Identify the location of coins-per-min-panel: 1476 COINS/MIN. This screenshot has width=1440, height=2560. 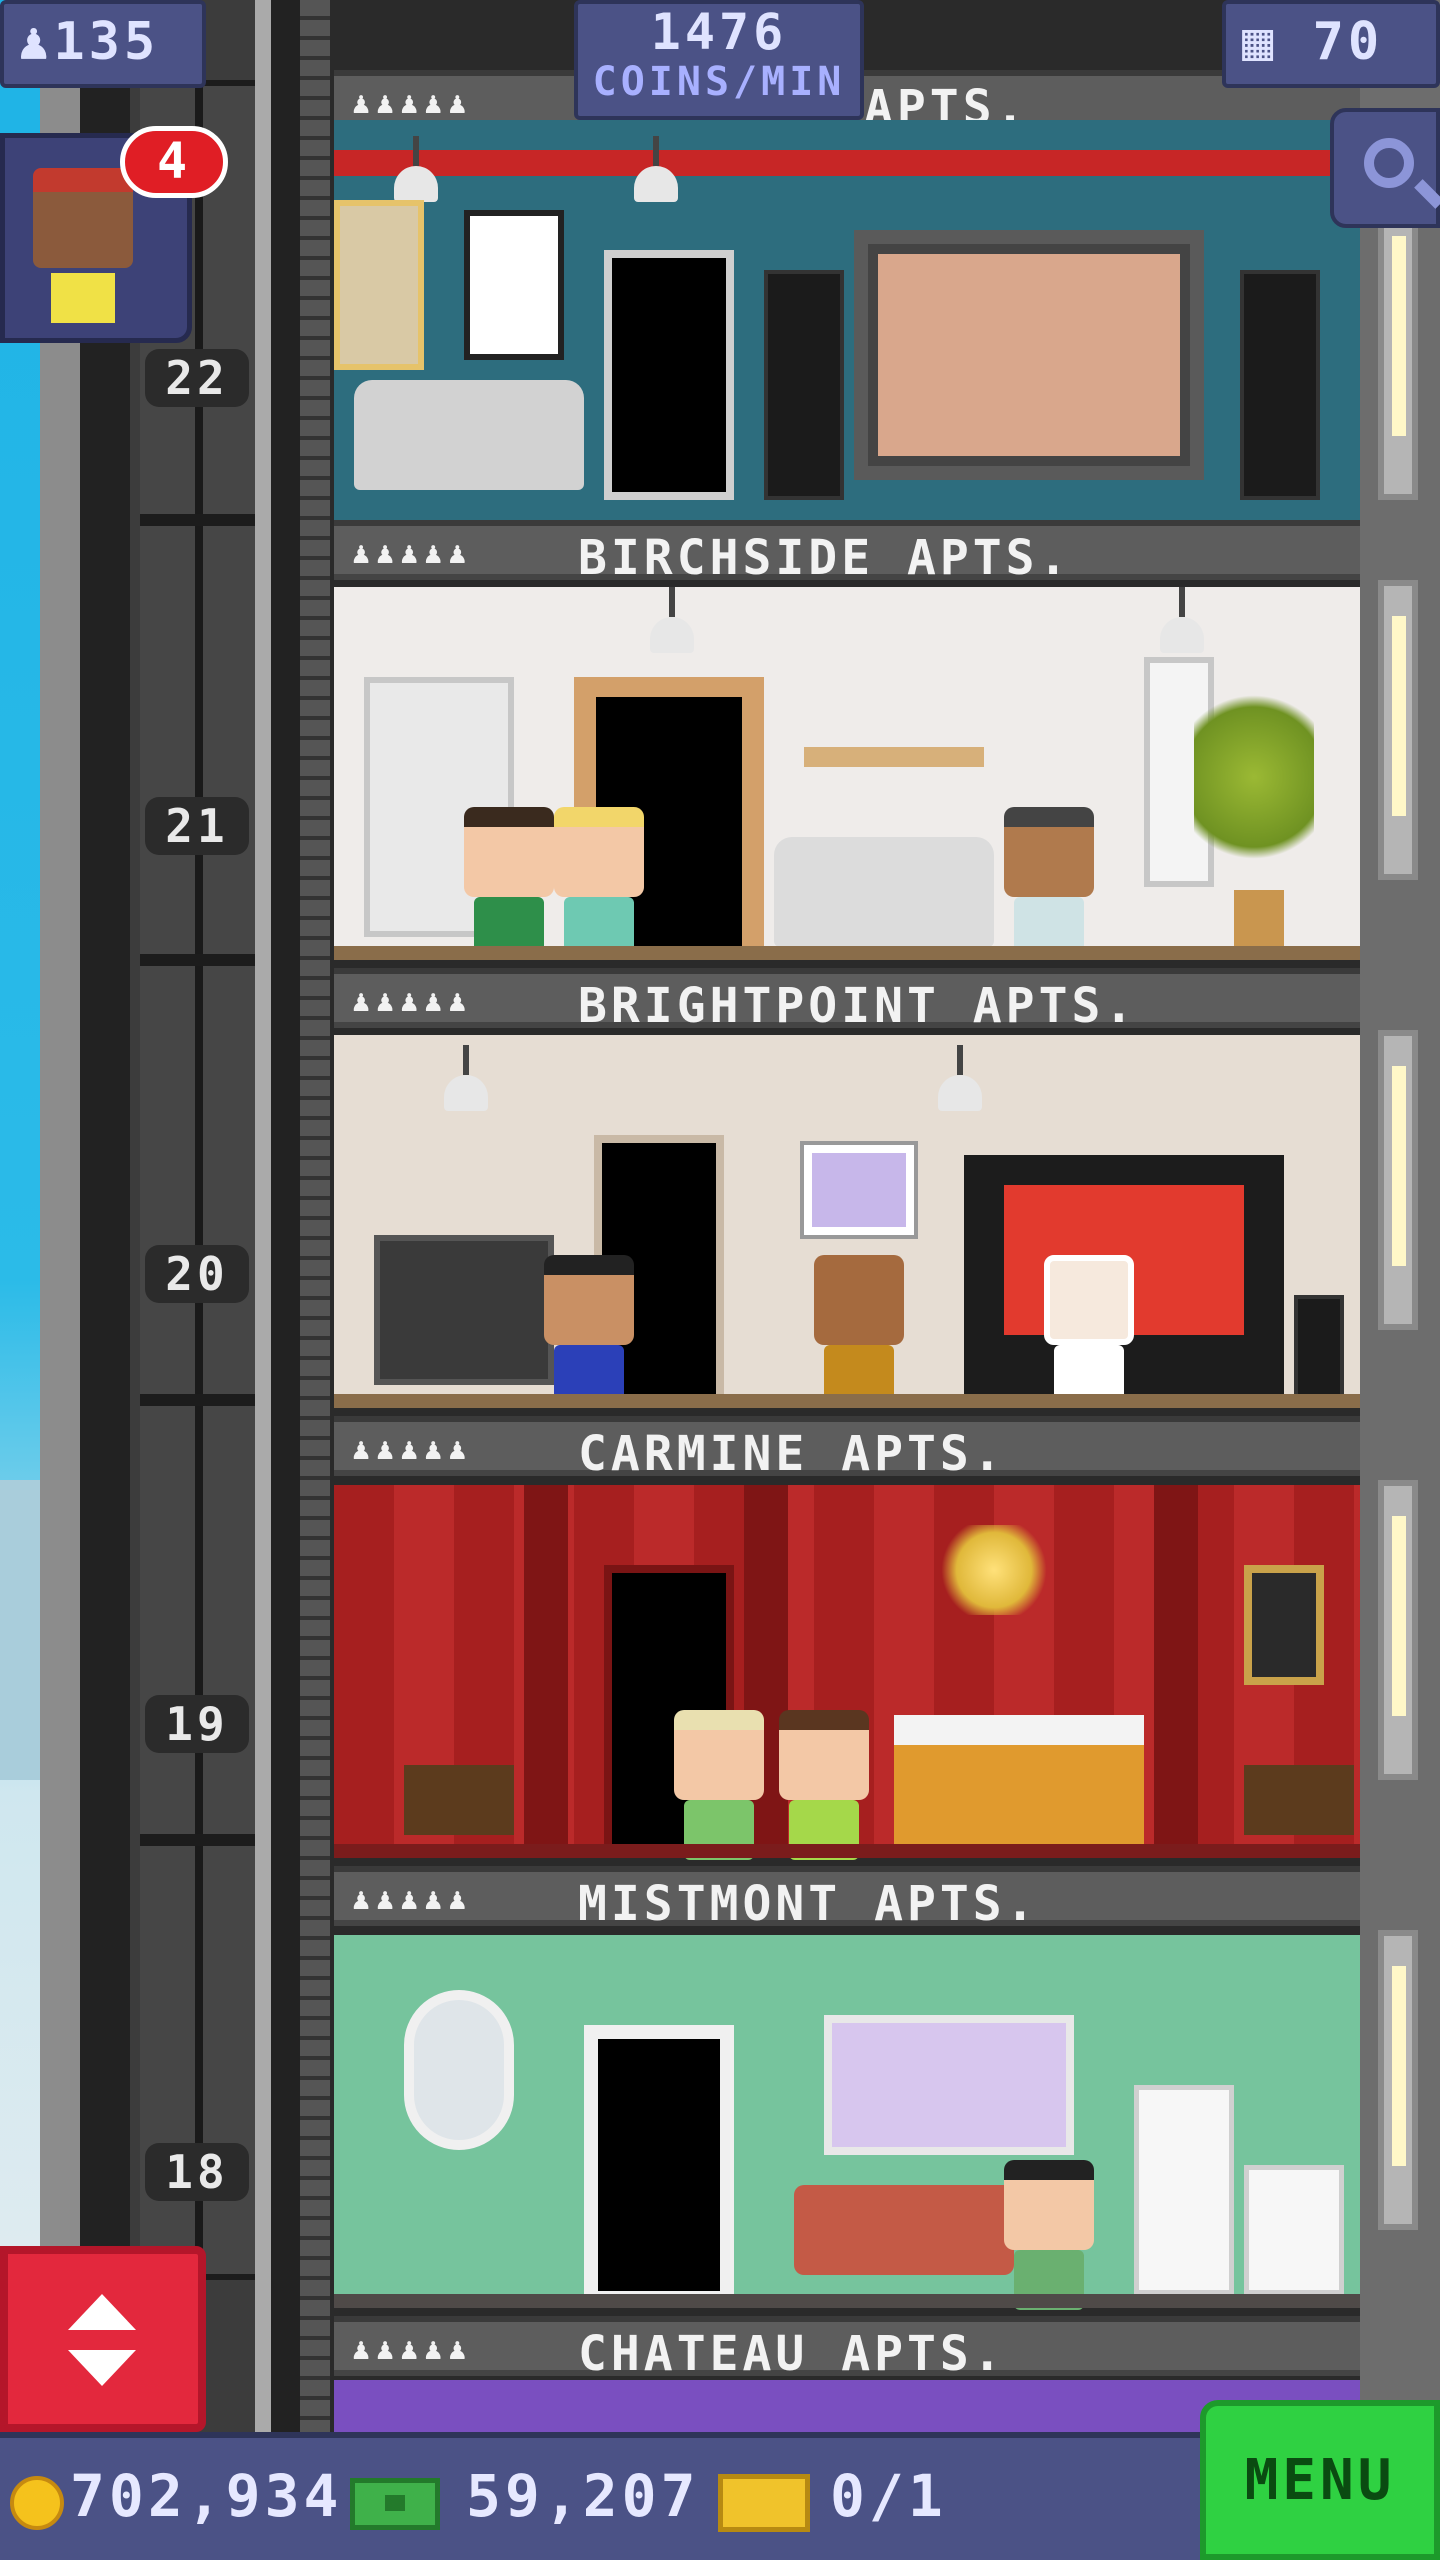
(719, 60).